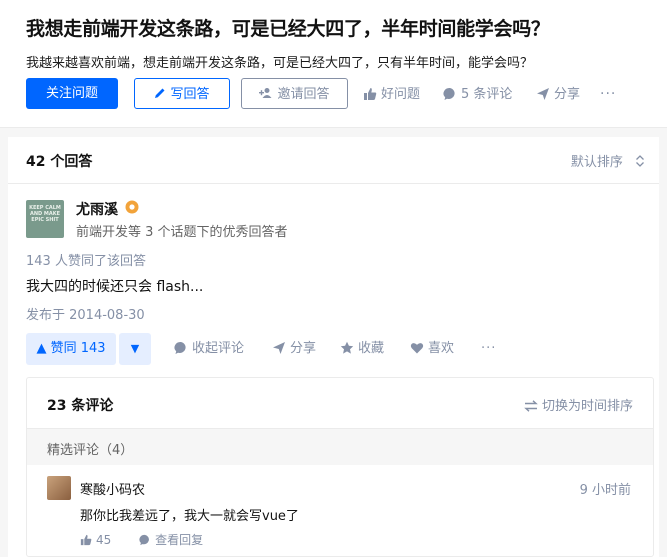 Image resolution: width=667 pixels, height=557 pixels. Describe the element at coordinates (86, 261) in the screenshot. I see `vote-summary: 143 人赞同了该回答` at that location.